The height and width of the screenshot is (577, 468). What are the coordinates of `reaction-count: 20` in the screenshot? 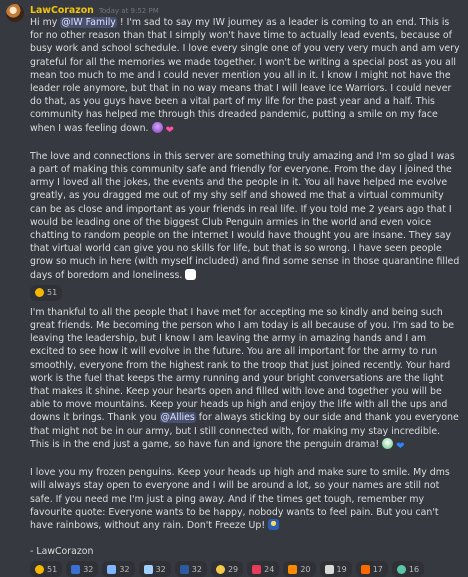 It's located at (305, 569).